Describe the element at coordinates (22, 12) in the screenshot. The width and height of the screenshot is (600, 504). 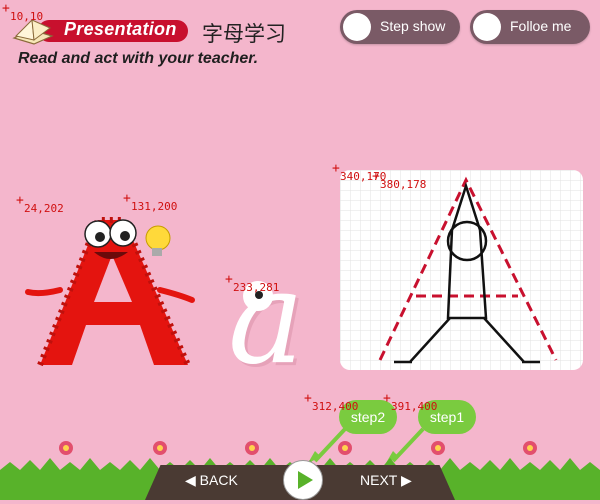
I see `coord-marker: 10,10` at that location.